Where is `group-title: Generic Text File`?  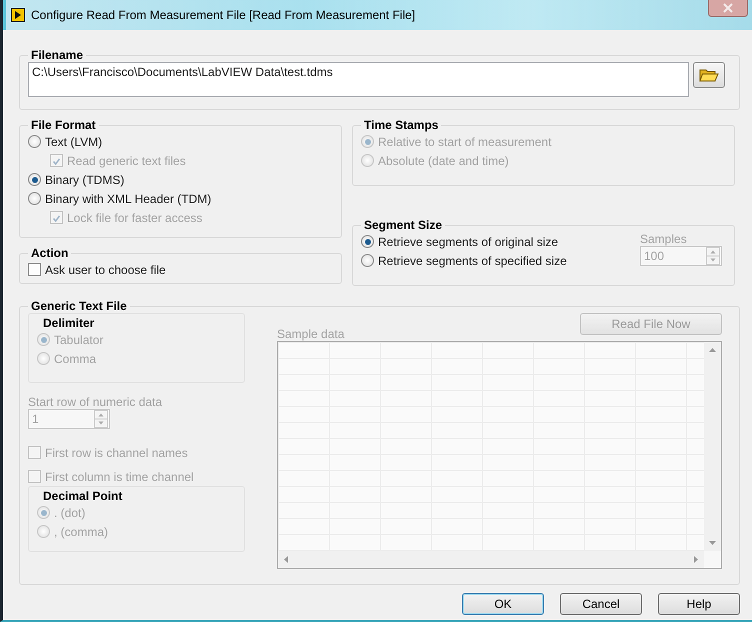 group-title: Generic Text File is located at coordinates (79, 306).